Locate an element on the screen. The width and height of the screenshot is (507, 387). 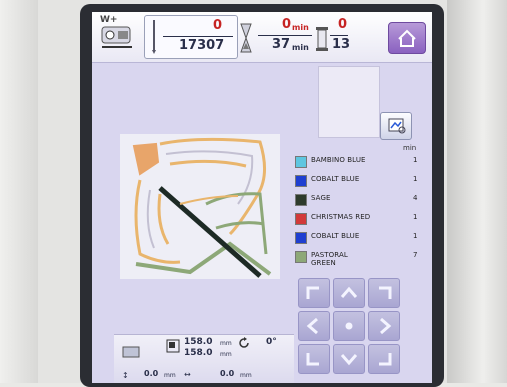
thread-width-button: W+ is located at coordinates (118, 35).